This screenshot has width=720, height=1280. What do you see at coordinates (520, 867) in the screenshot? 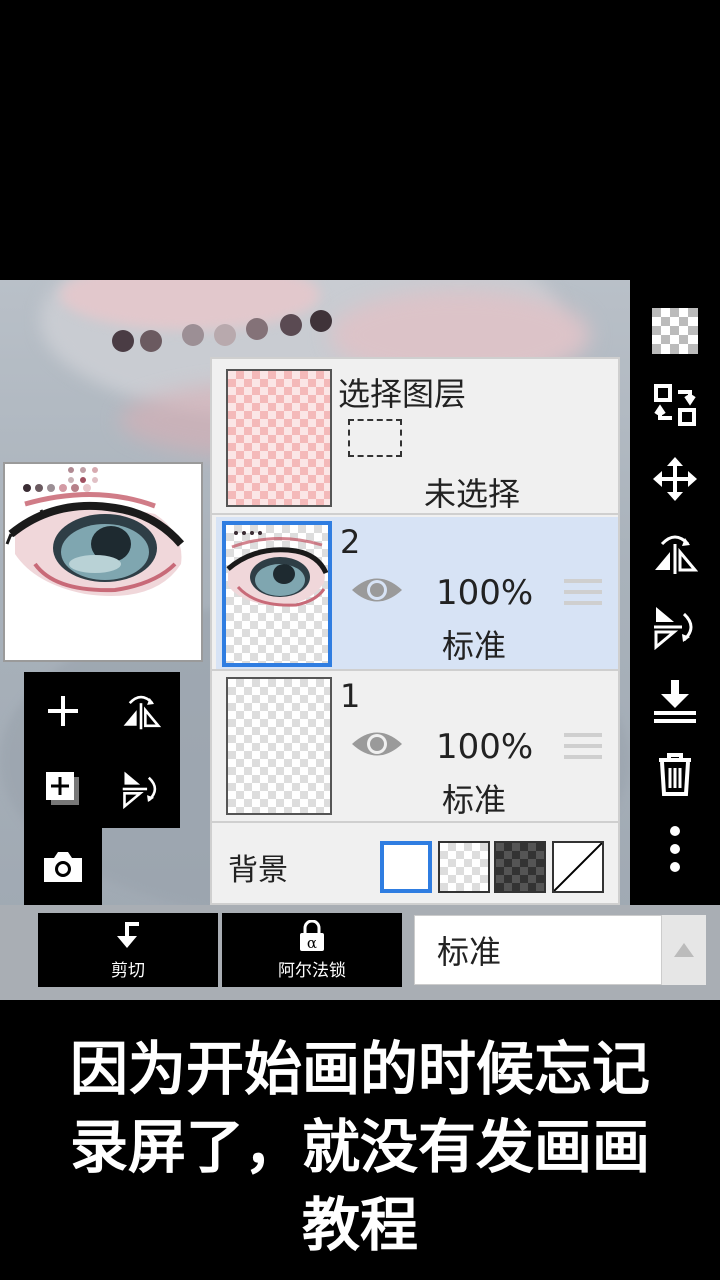
I see `background-dark-swatch` at bounding box center [520, 867].